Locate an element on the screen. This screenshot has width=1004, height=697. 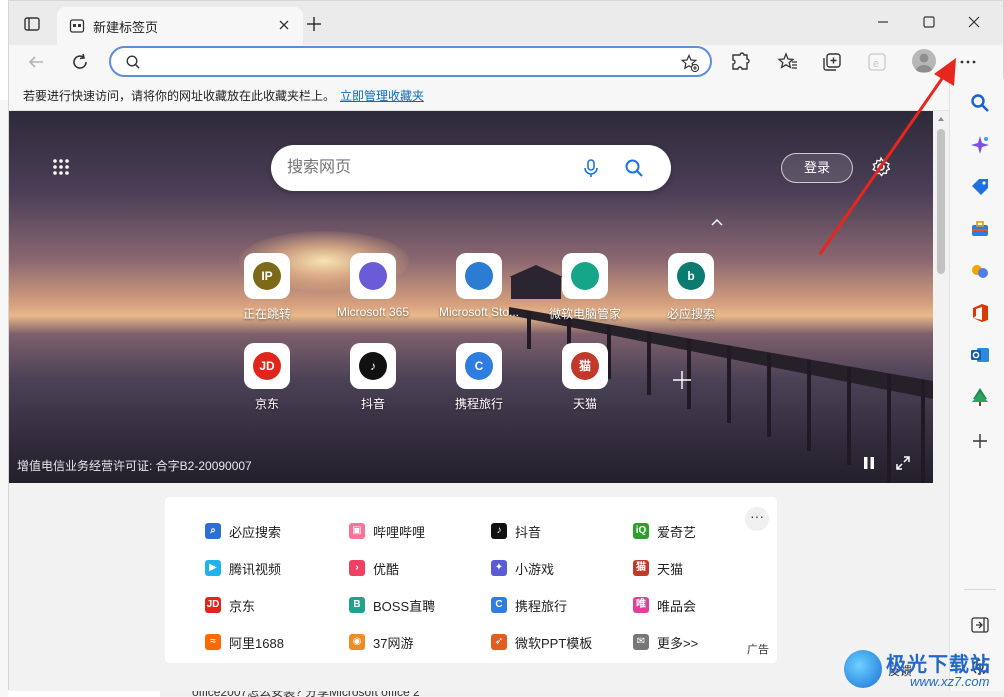
page-settings-gear-icon is located at coordinates (881, 167).